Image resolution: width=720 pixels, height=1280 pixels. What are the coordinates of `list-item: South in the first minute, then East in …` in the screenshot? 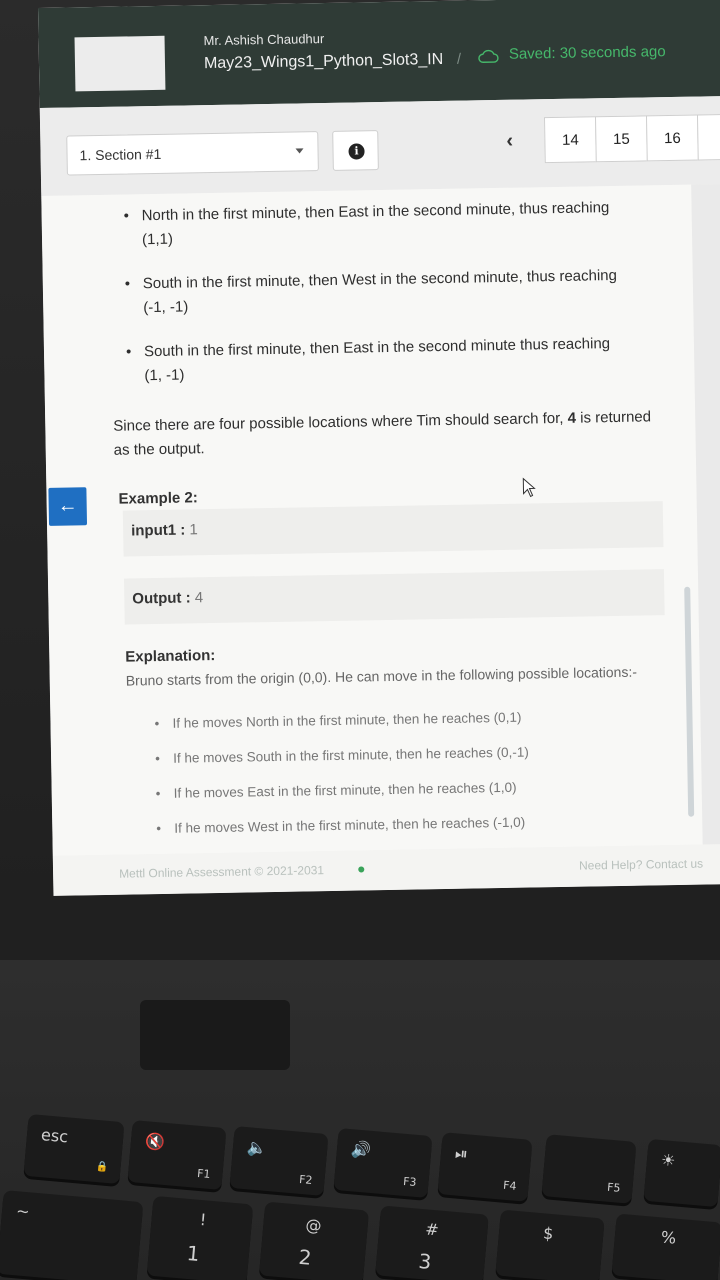 It's located at (376, 360).